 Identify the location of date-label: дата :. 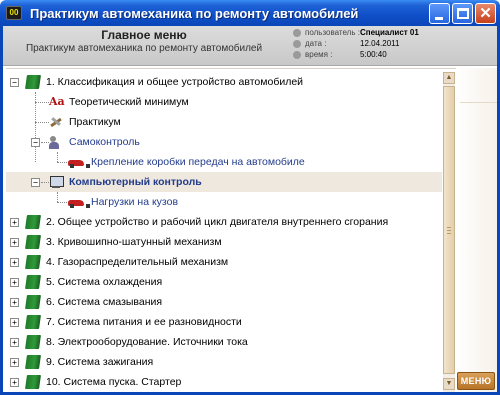
(316, 43).